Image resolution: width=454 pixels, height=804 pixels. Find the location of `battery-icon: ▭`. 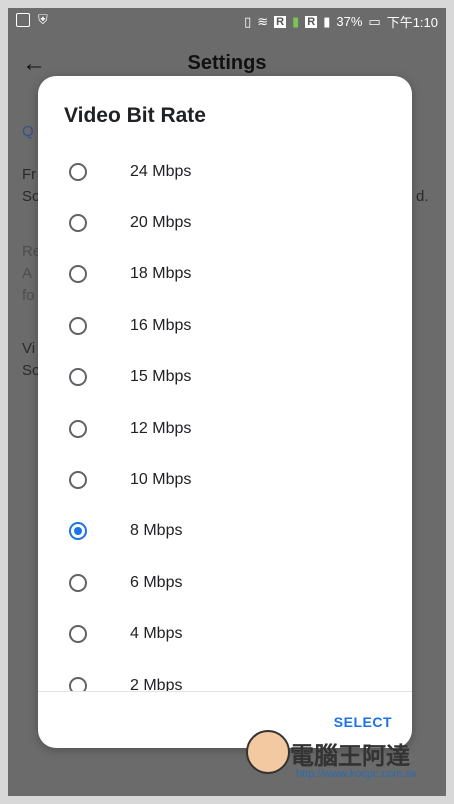

battery-icon: ▭ is located at coordinates (374, 21).